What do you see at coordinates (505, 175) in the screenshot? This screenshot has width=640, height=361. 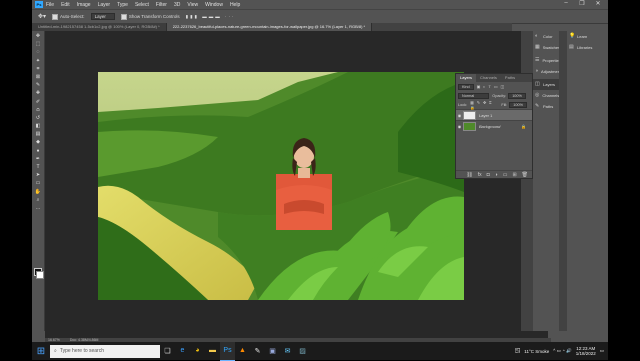 I see `folder-icon: ▭` at bounding box center [505, 175].